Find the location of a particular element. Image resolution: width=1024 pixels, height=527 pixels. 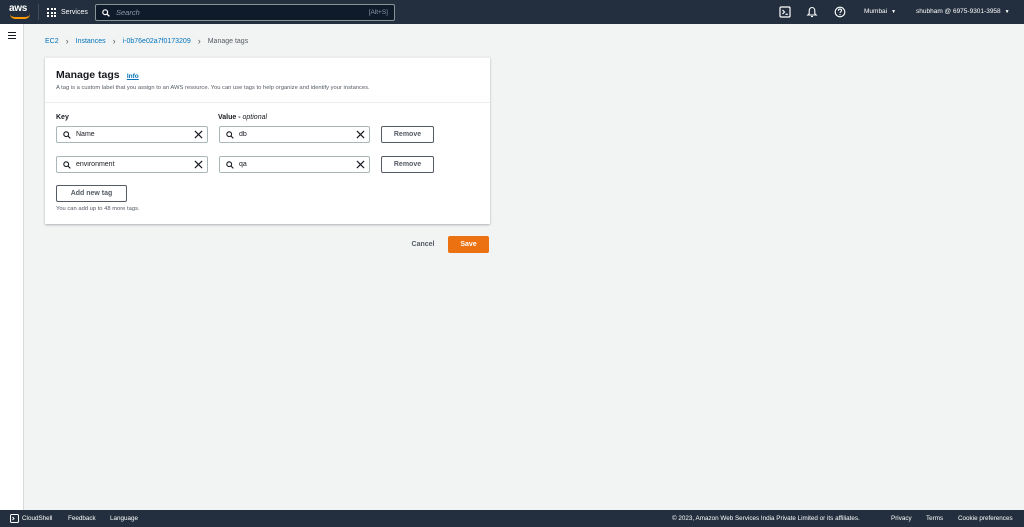

optional-label: optional is located at coordinates (255, 117).